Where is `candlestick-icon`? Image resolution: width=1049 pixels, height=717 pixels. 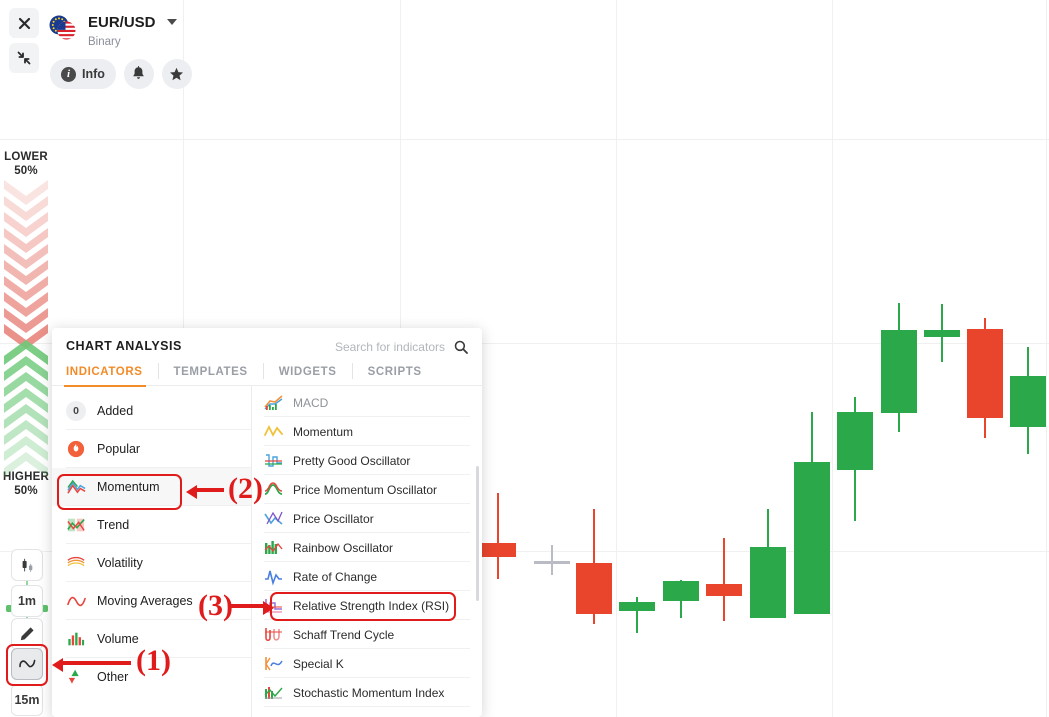
candlestick-icon is located at coordinates (27, 565).